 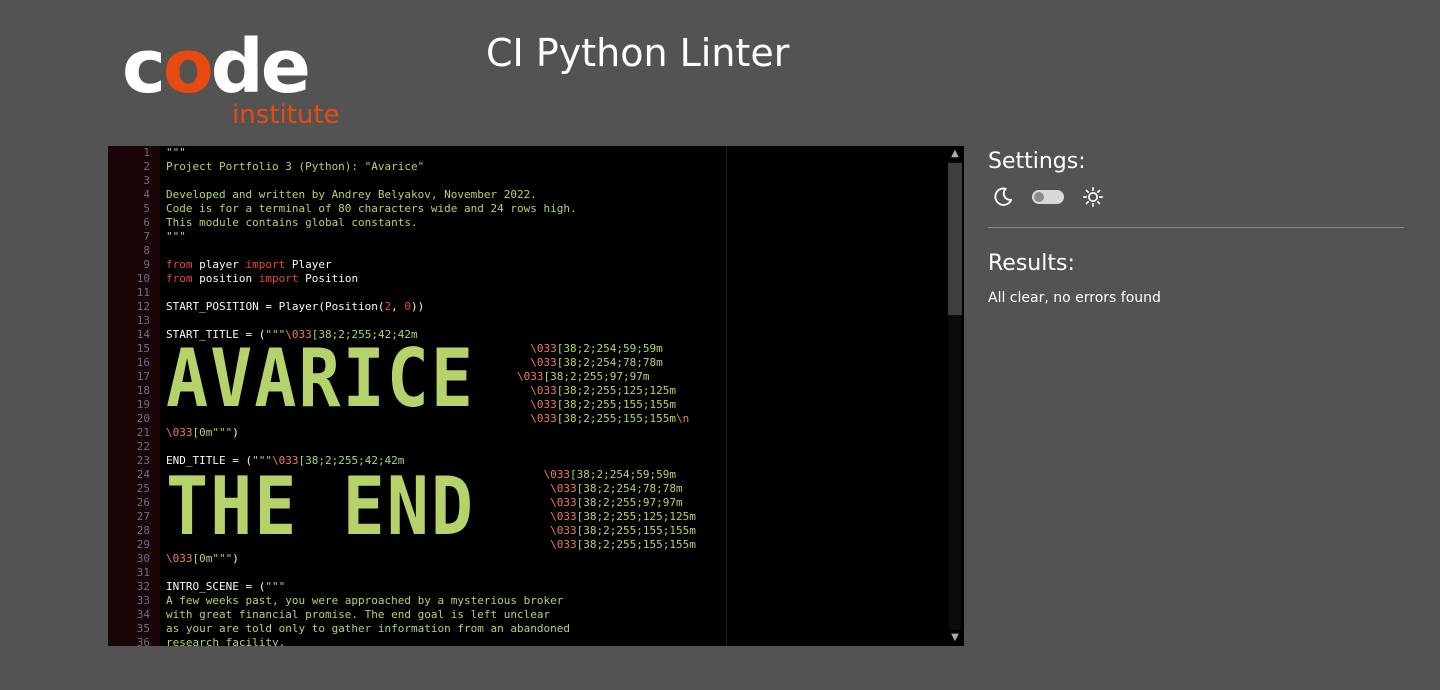 I want to click on logo-letter: d, so click(x=237, y=67).